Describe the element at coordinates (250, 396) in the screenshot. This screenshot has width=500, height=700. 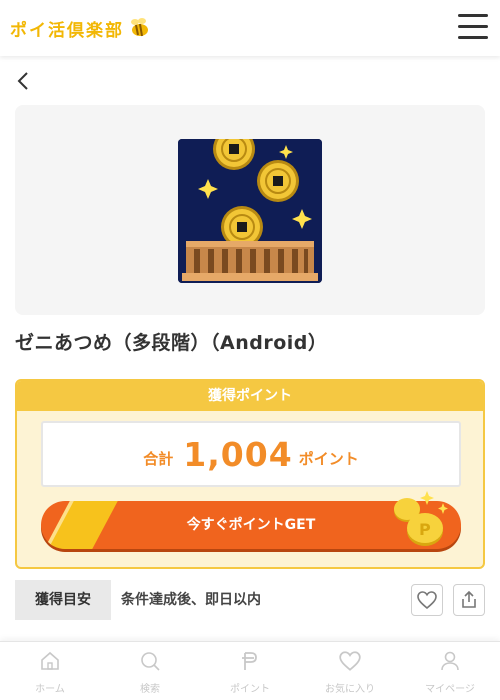
I see `points-header: 獲得ポイント` at that location.